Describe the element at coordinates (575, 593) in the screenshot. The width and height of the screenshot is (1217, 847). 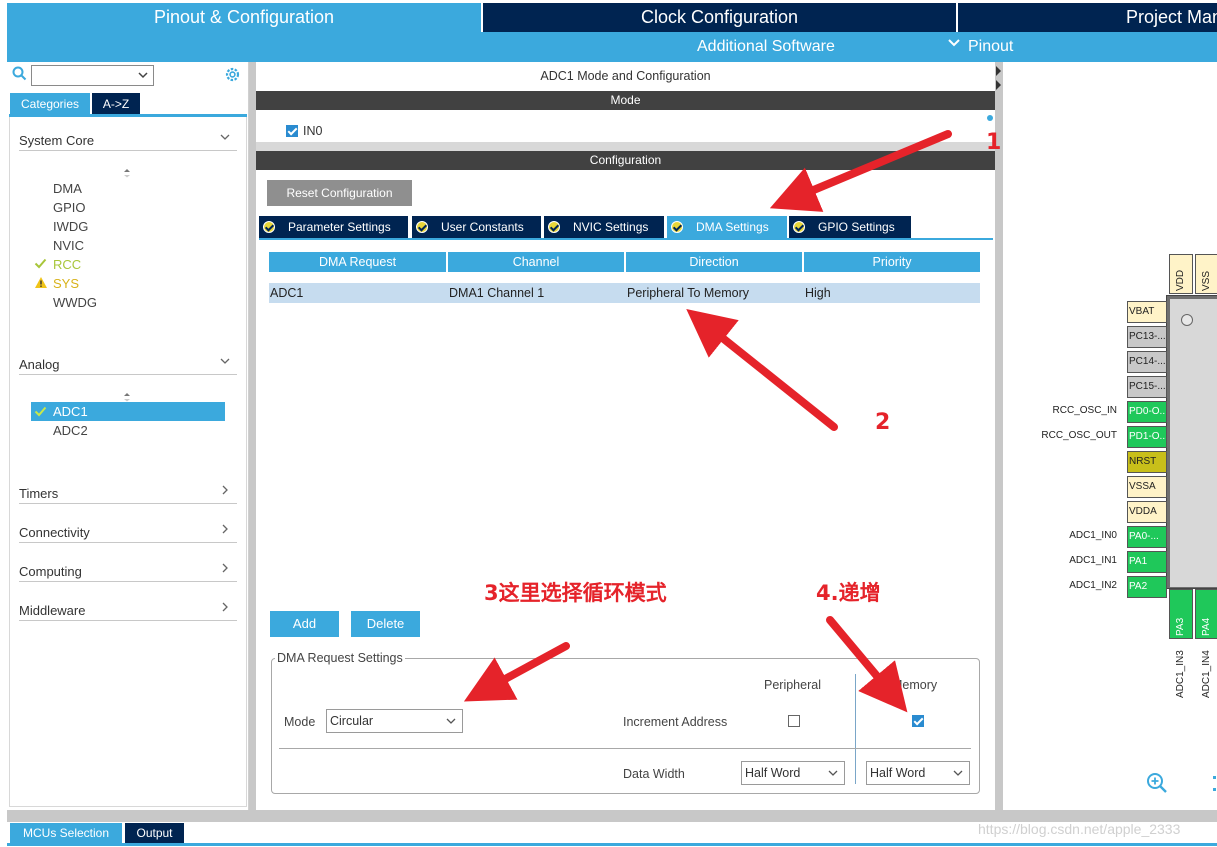
I see `annotation-3: 3这里选择循环模式` at that location.